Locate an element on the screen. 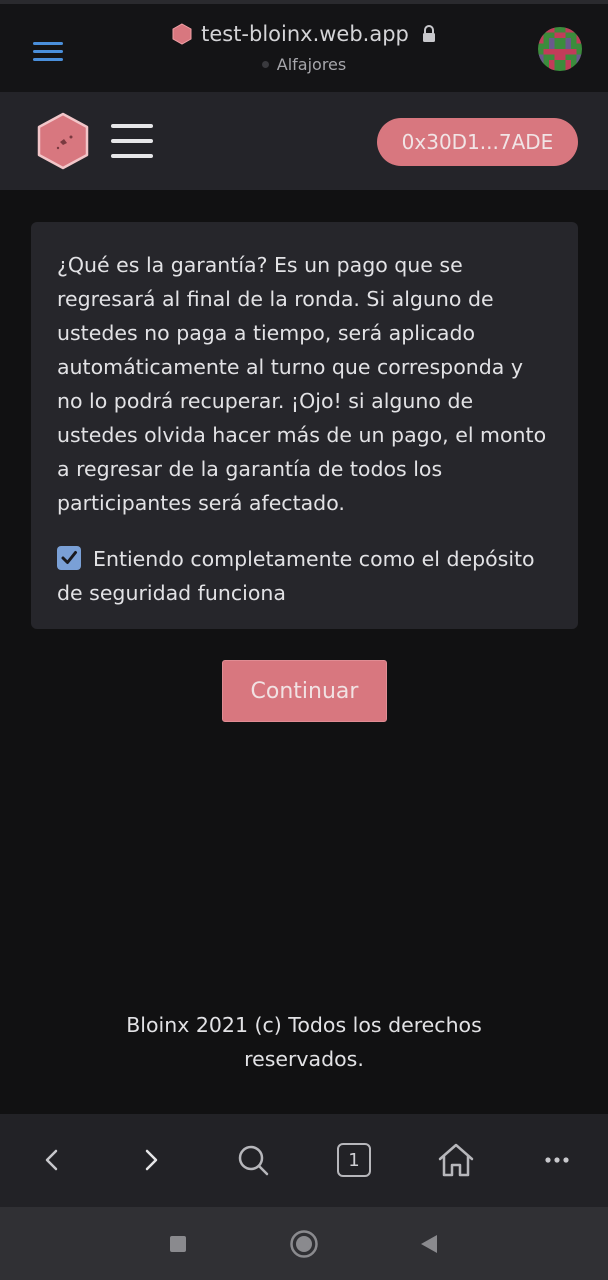  checkmark-icon is located at coordinates (69, 557).